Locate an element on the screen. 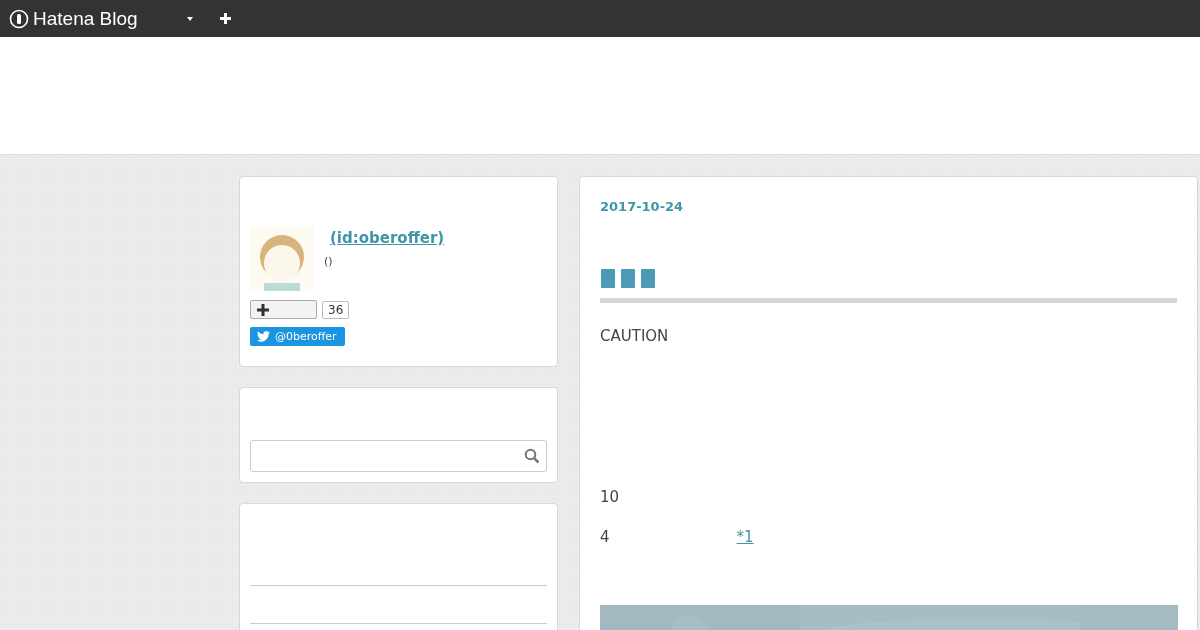 This screenshot has height=630, width=1200. paragraph-text: 10 is located at coordinates (610, 497).